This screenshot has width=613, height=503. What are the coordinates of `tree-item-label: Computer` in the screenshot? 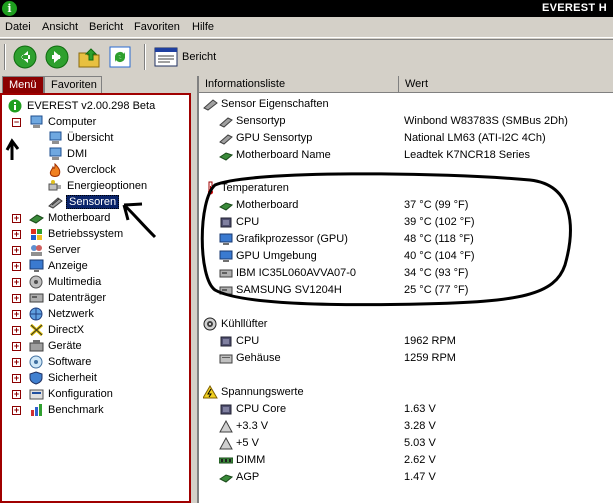 It's located at (72, 122).